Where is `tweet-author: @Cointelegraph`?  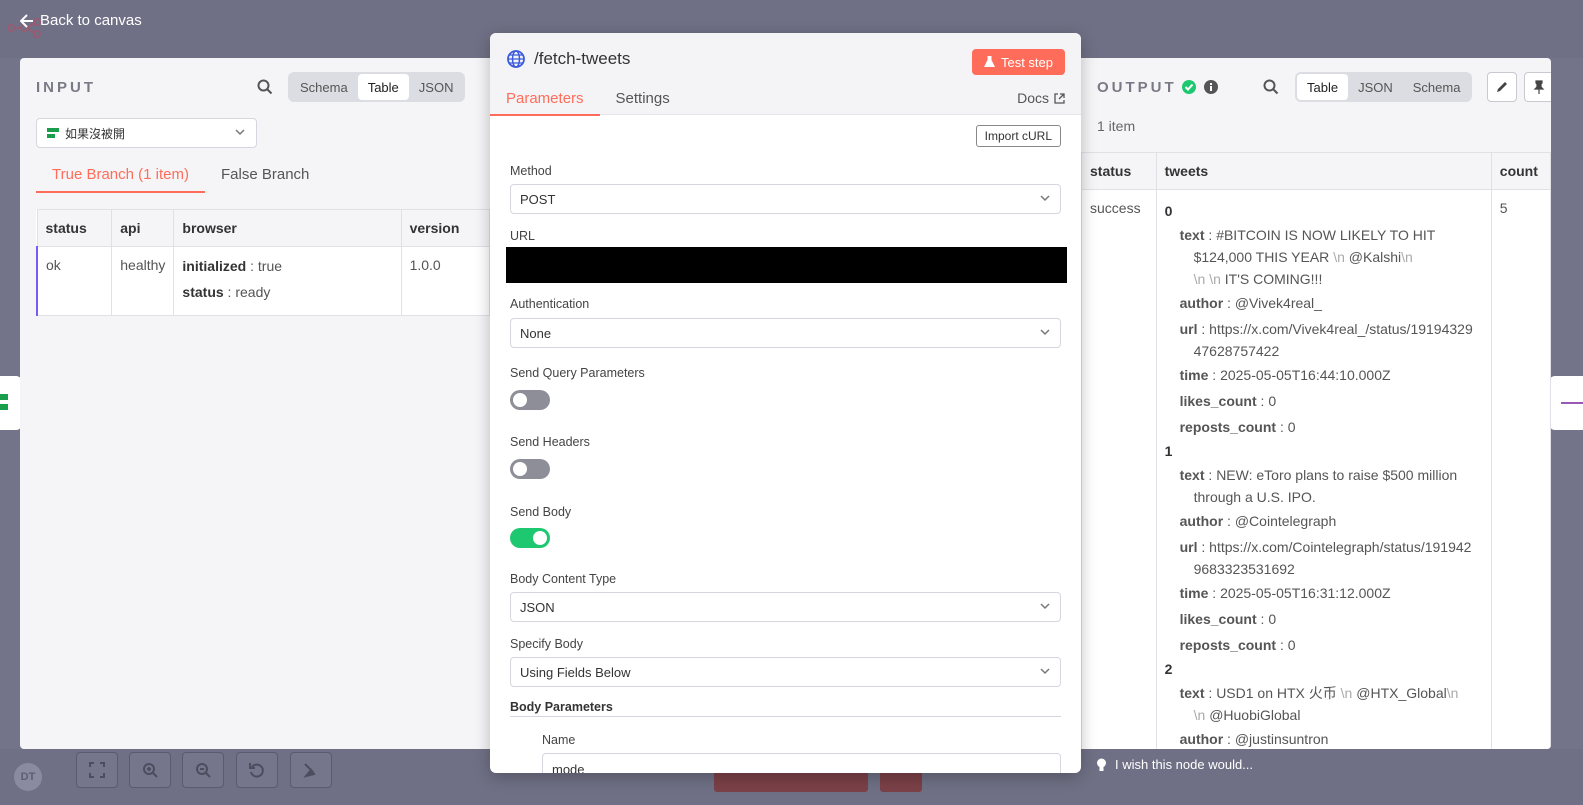 tweet-author: @Cointelegraph is located at coordinates (1285, 521).